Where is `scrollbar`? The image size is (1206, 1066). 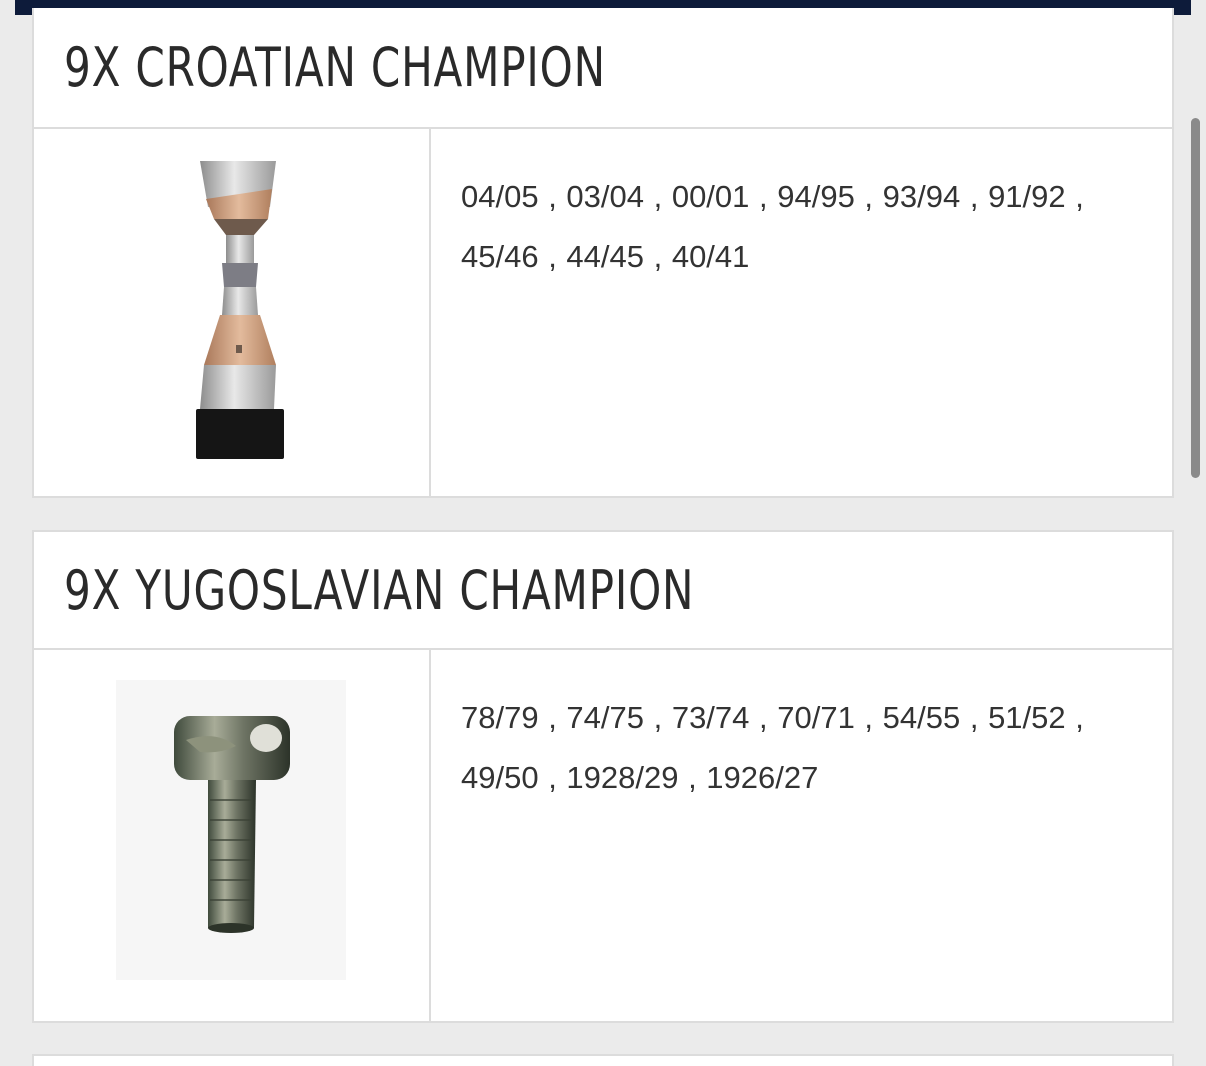
scrollbar is located at coordinates (1195, 298).